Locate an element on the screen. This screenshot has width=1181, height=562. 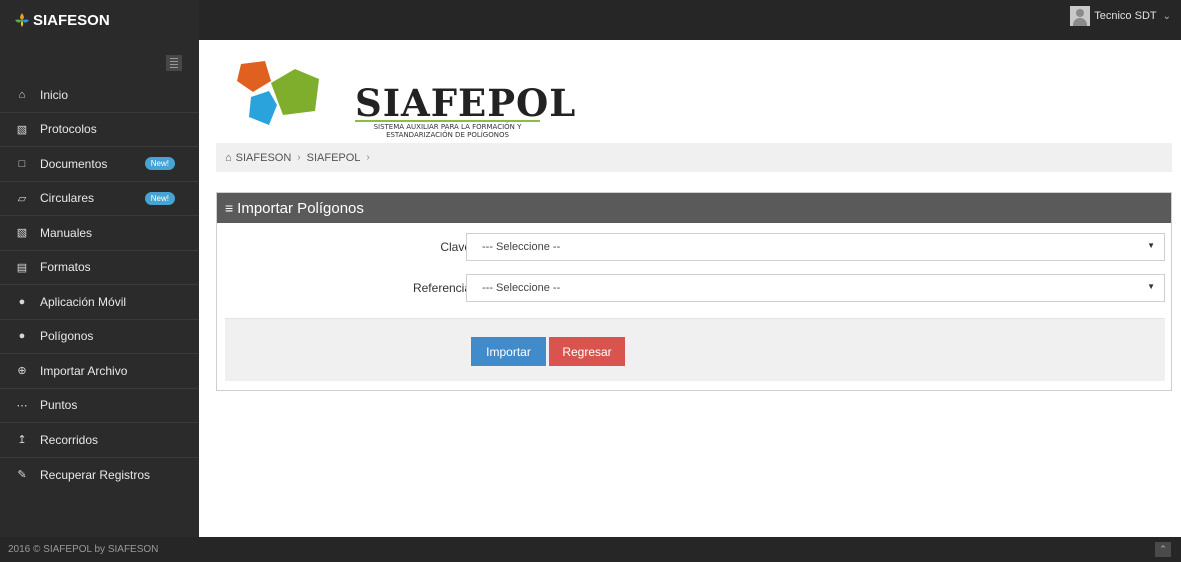
avatar is located at coordinates (1080, 16).